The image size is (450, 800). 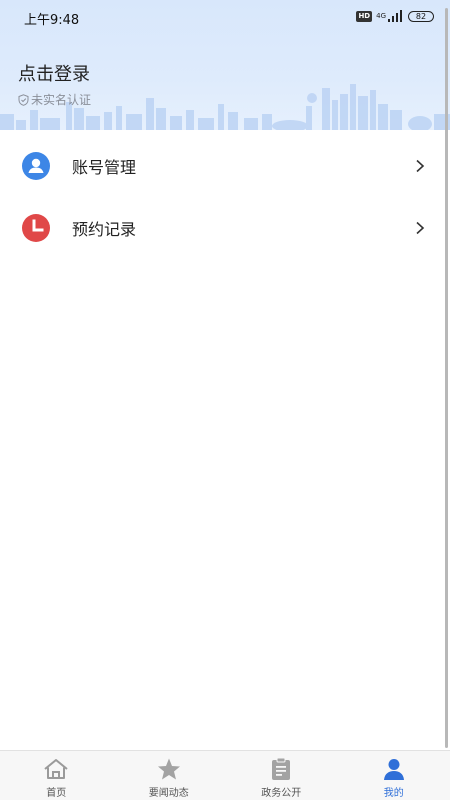 What do you see at coordinates (168, 793) in the screenshot?
I see `tab-label: 要闻动态` at bounding box center [168, 793].